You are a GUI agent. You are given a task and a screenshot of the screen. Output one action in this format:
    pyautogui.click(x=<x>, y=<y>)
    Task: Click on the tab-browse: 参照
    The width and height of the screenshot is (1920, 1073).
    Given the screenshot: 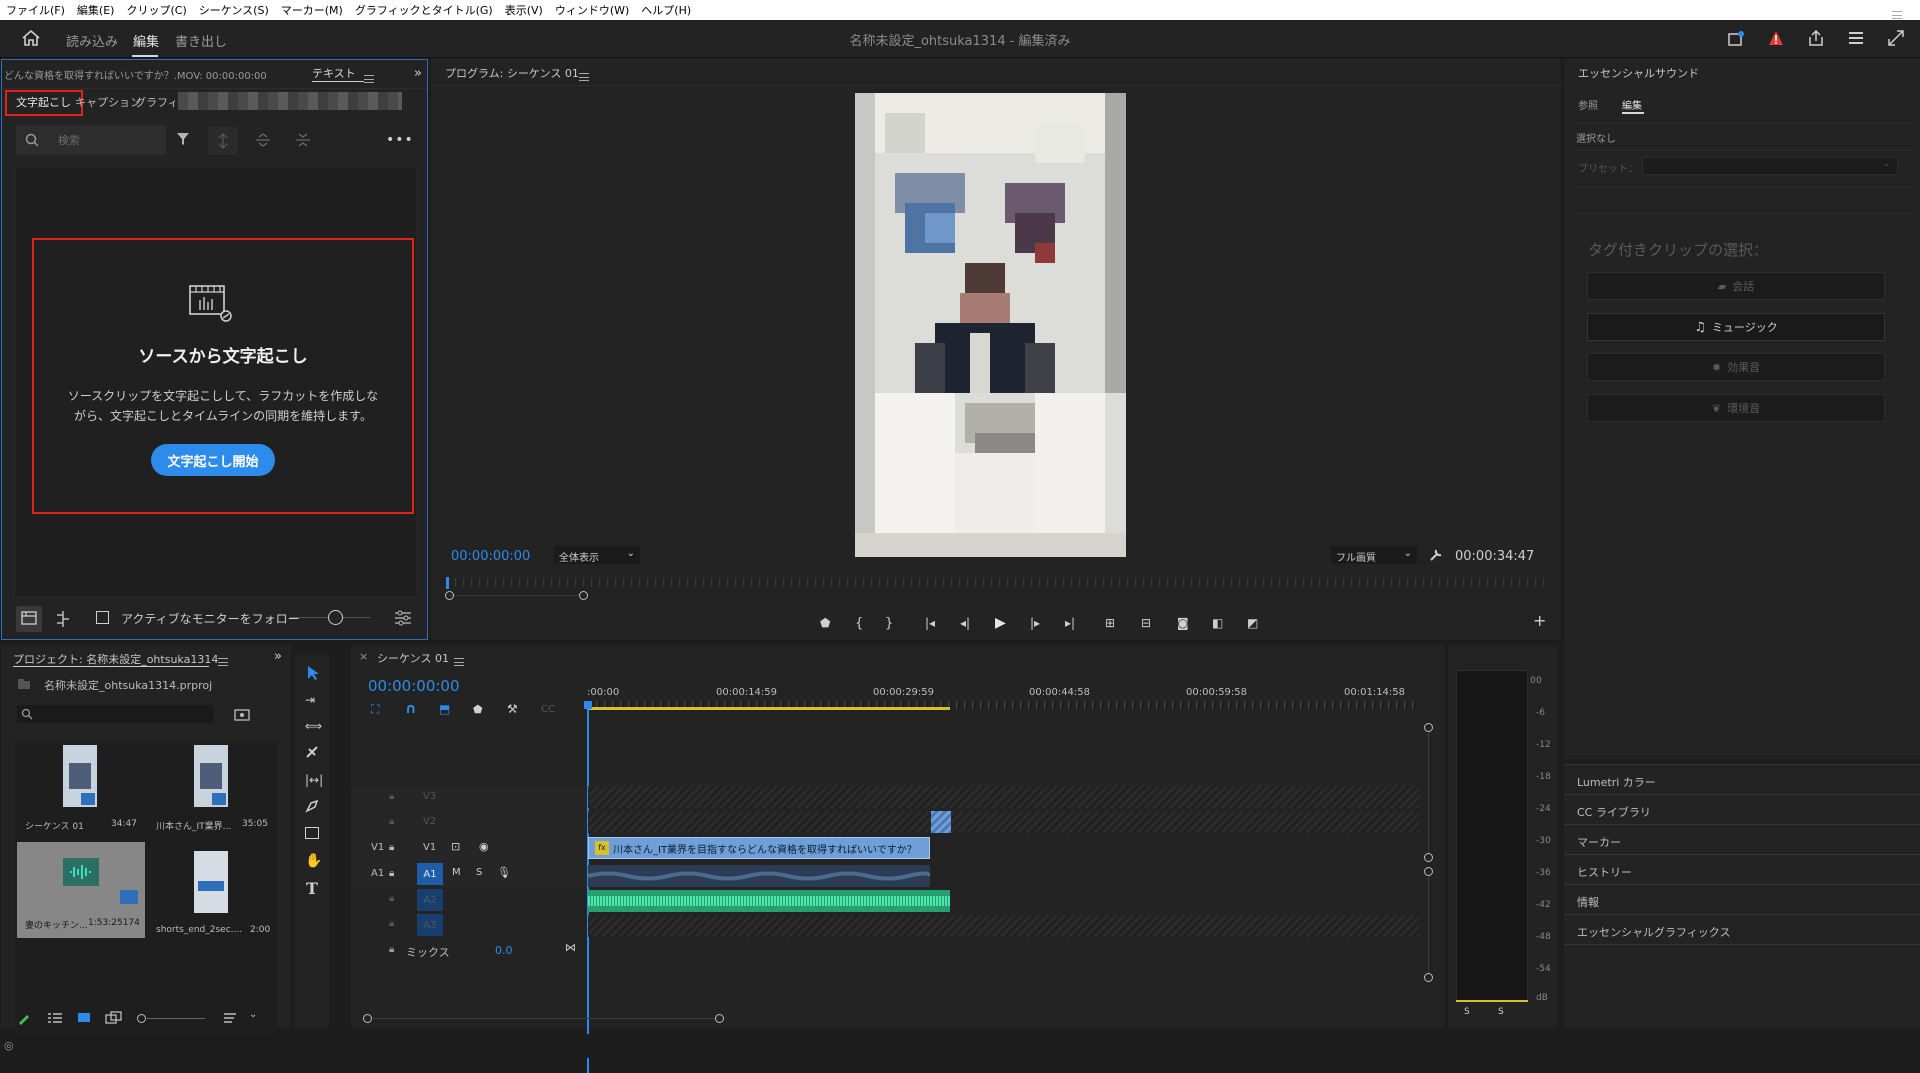 What is the action you would take?
    pyautogui.click(x=1588, y=104)
    